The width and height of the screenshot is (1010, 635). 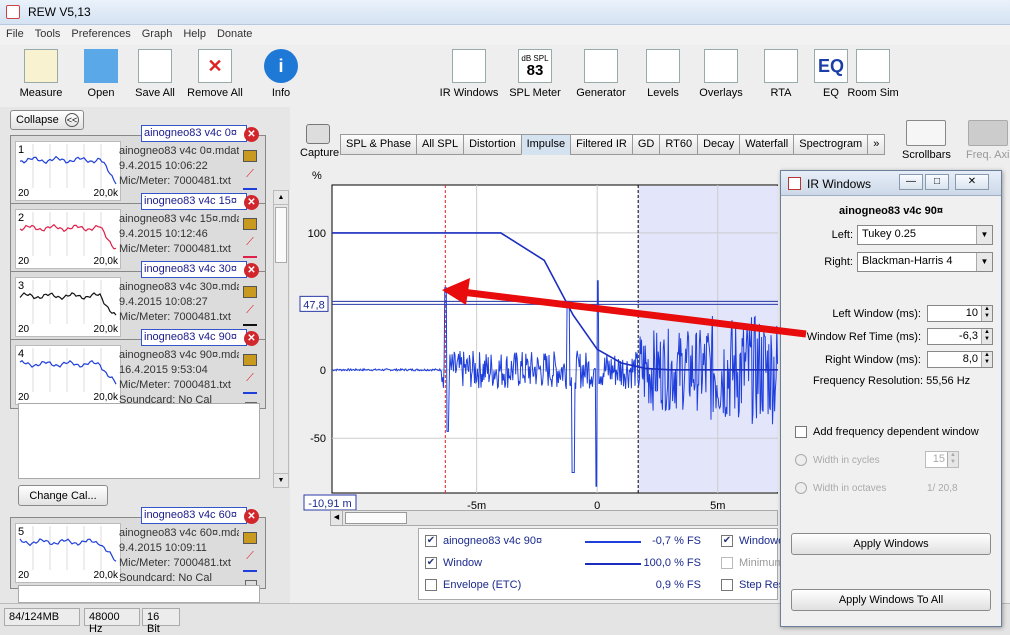 What do you see at coordinates (601, 74) in the screenshot?
I see `generator-button: Generator` at bounding box center [601, 74].